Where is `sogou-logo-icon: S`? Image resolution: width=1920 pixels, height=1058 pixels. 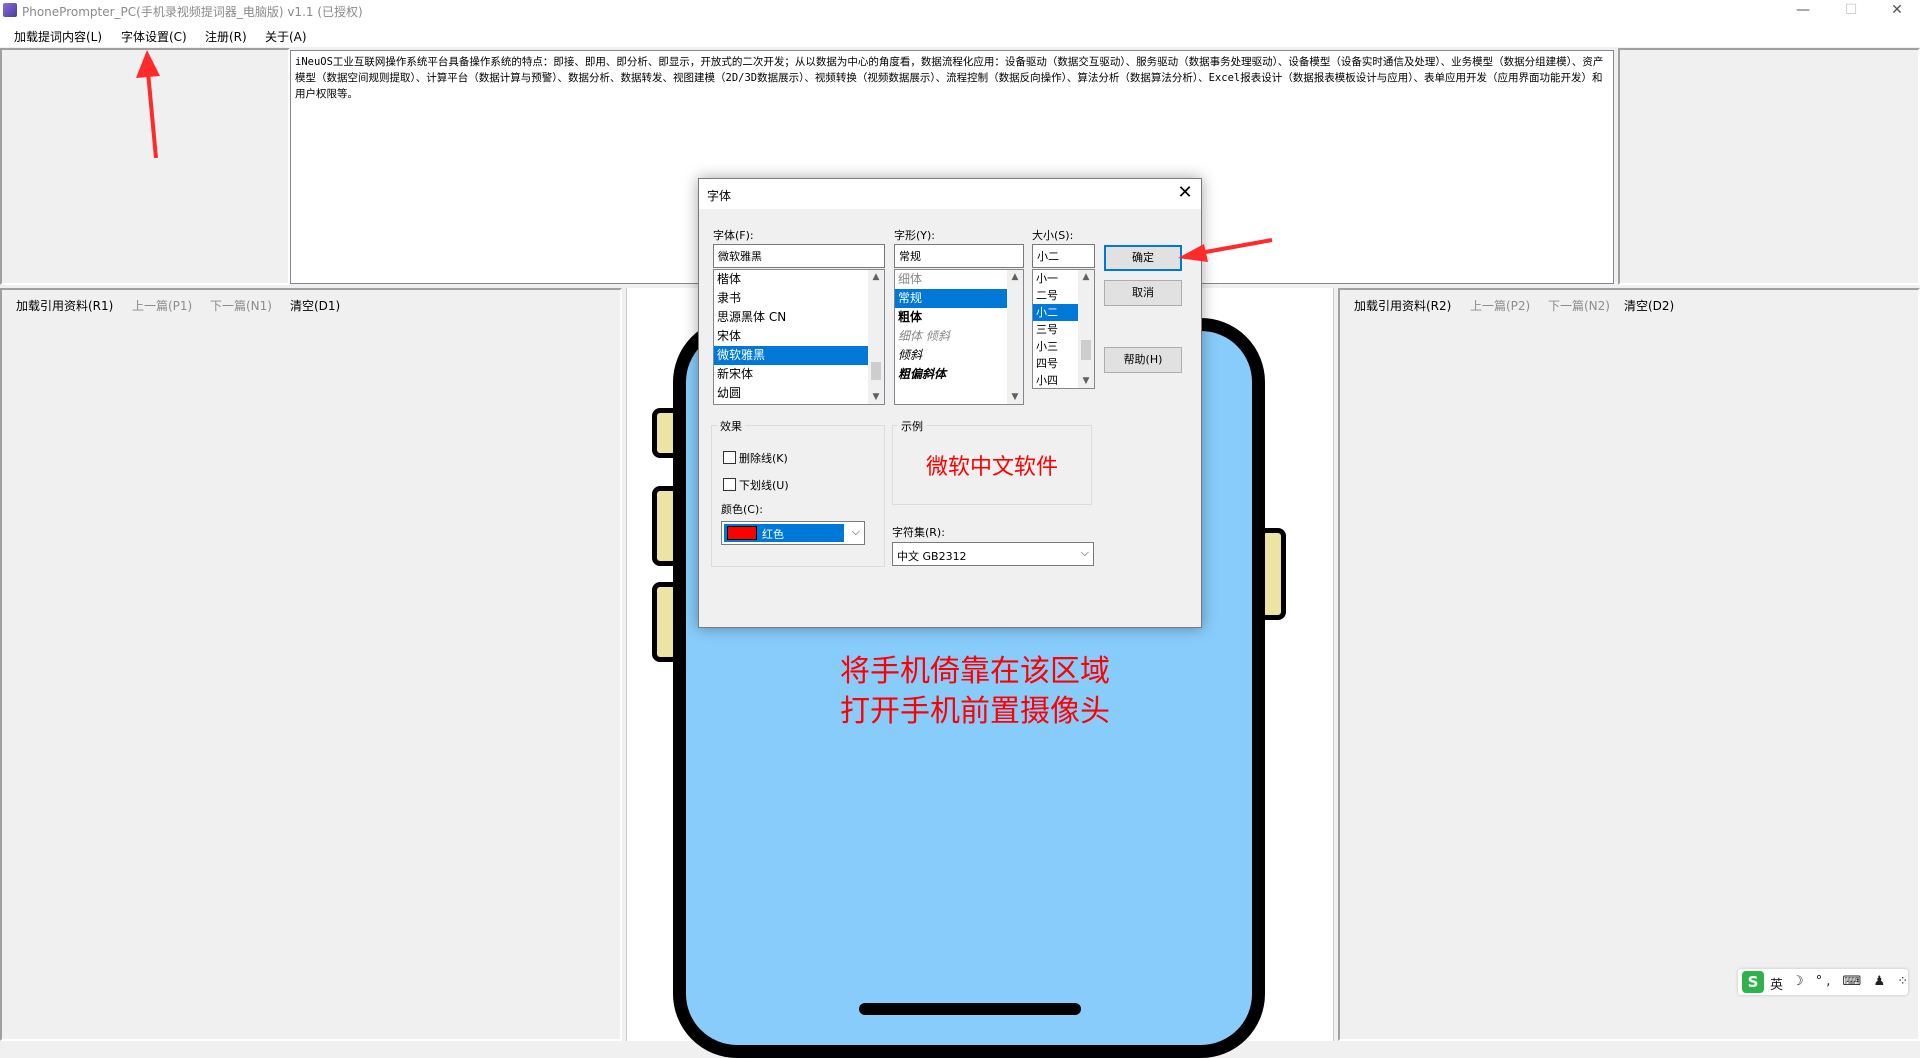
sogou-logo-icon: S is located at coordinates (1753, 982).